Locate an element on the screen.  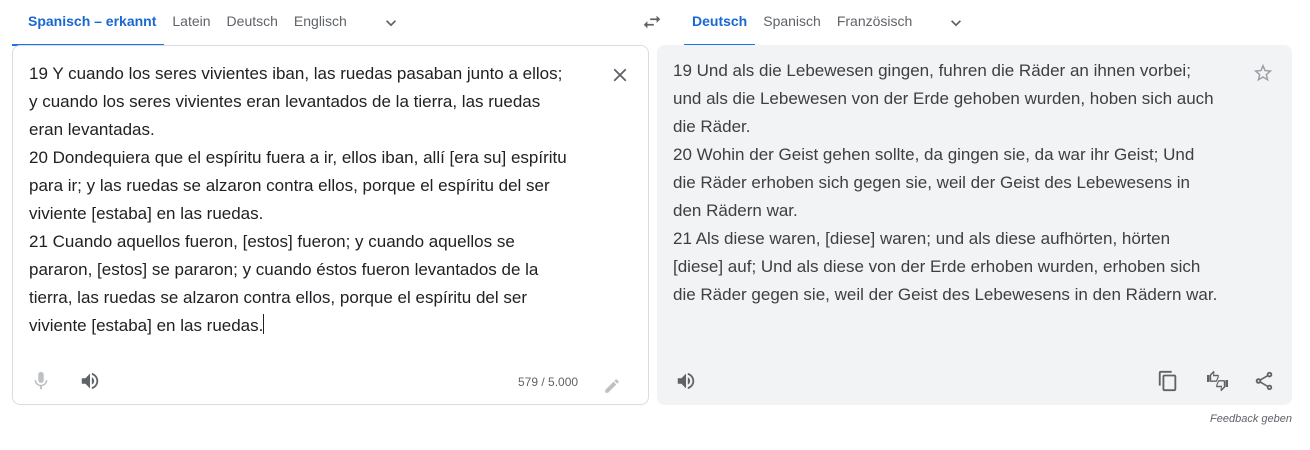
copy-icon is located at coordinates (1167, 381).